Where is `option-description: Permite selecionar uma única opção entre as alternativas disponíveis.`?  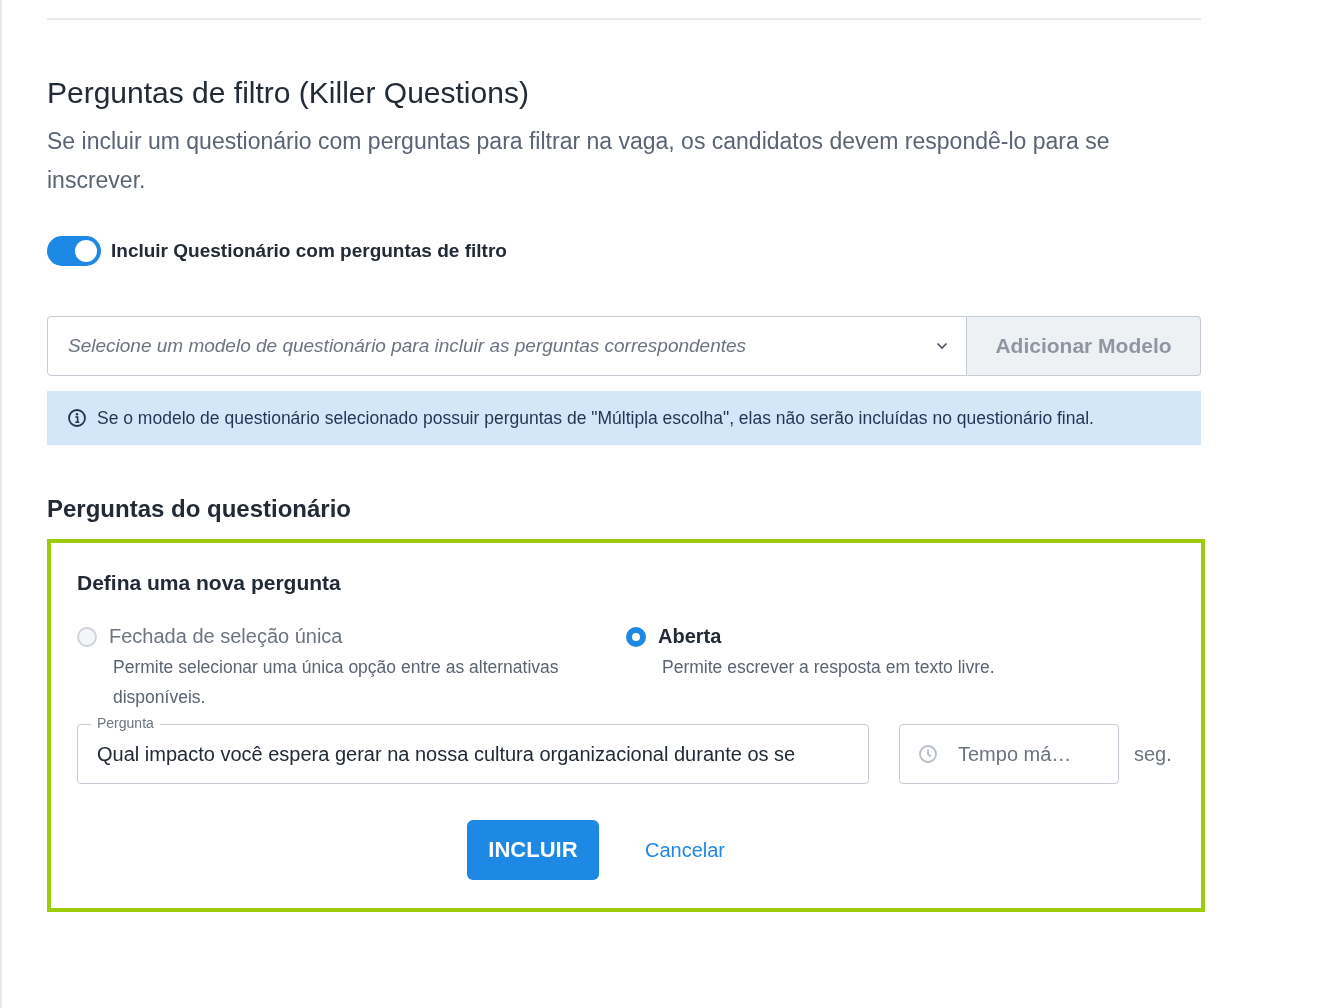
option-description: Permite selecionar uma única opção entre as alternativas disponíveis. is located at coordinates (336, 682).